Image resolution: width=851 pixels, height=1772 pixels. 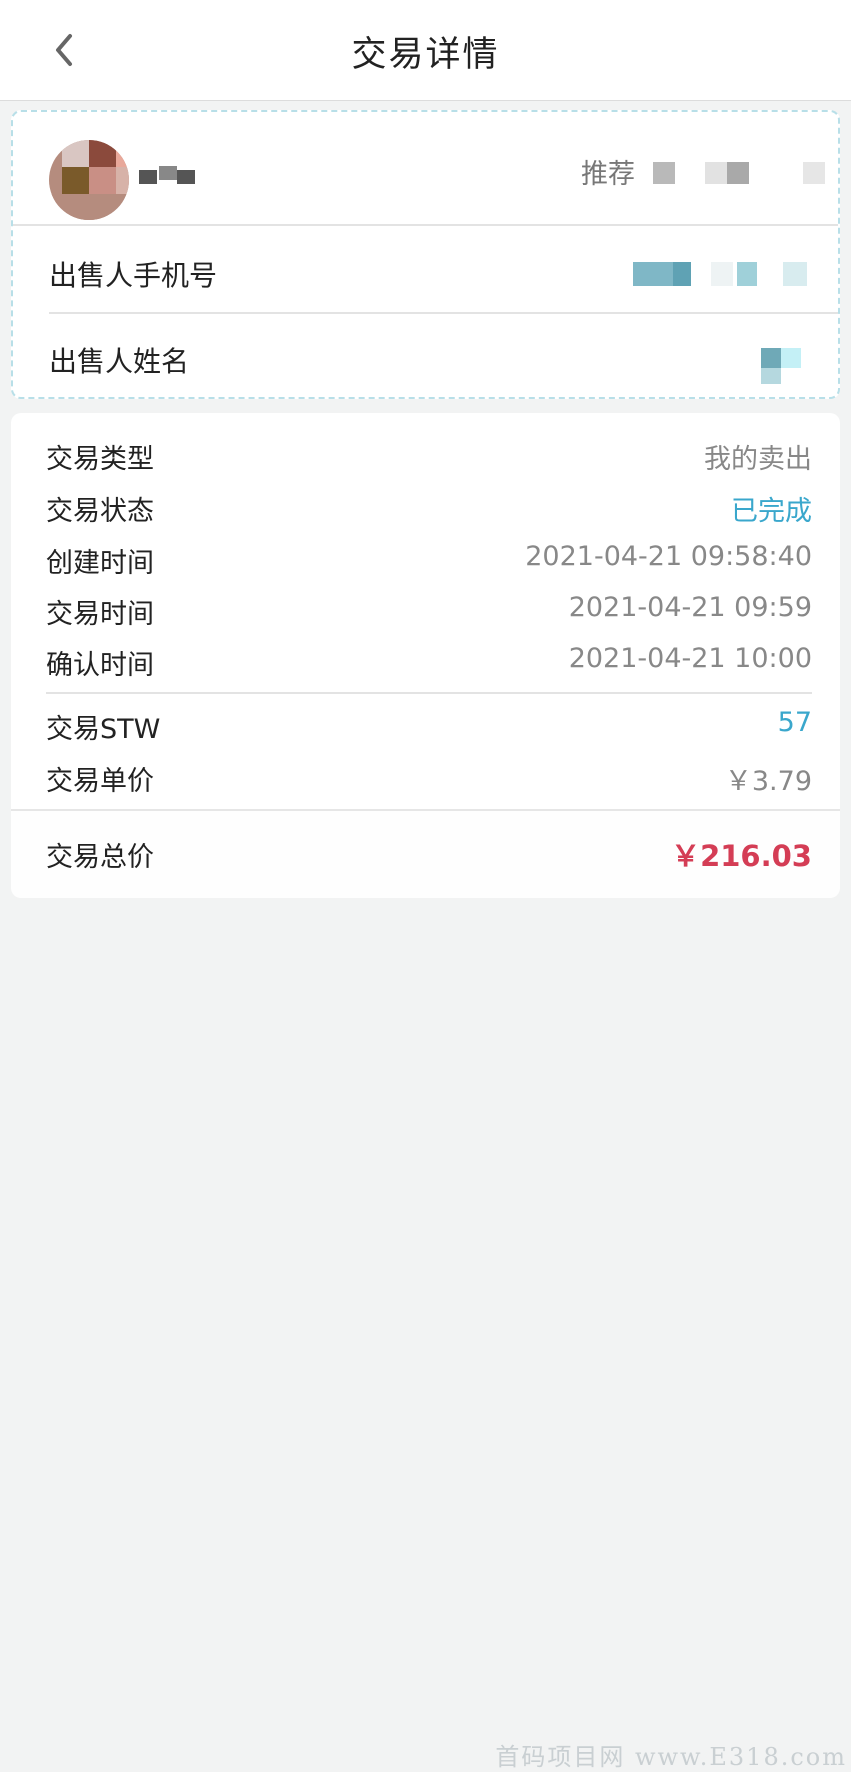 What do you see at coordinates (133, 275) in the screenshot?
I see `seller-phone-label: 出售人手机号` at bounding box center [133, 275].